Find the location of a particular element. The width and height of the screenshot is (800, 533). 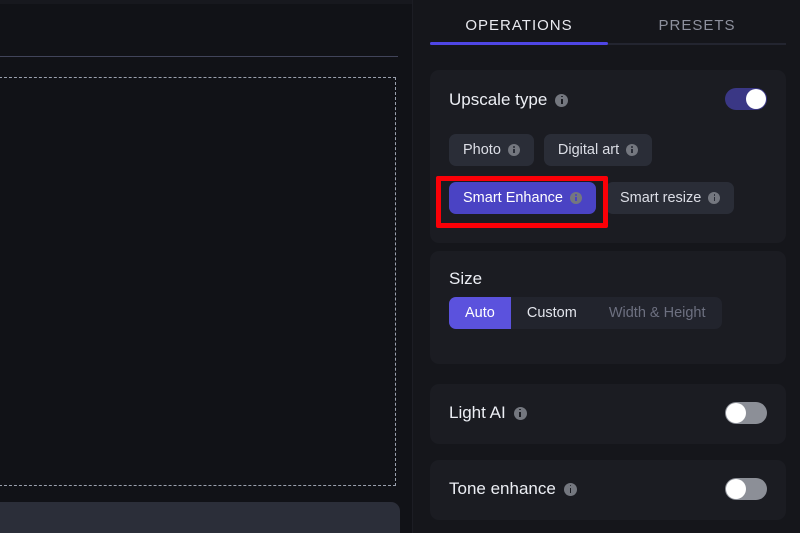

option-smart-resize: Smart resize is located at coordinates (670, 198).